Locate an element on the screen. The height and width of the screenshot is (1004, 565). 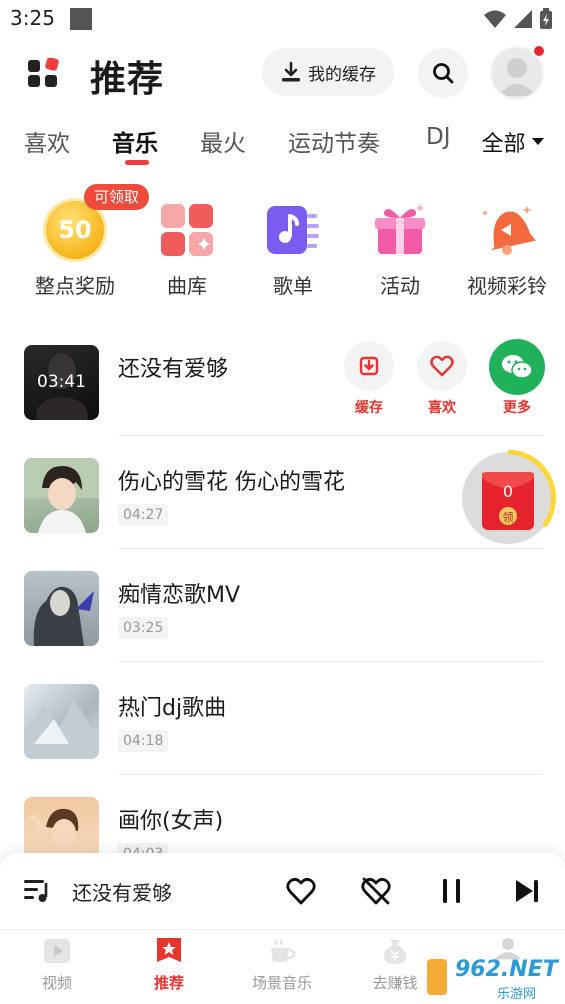
quick-entry-label: 整点奖励 is located at coordinates (75, 286).